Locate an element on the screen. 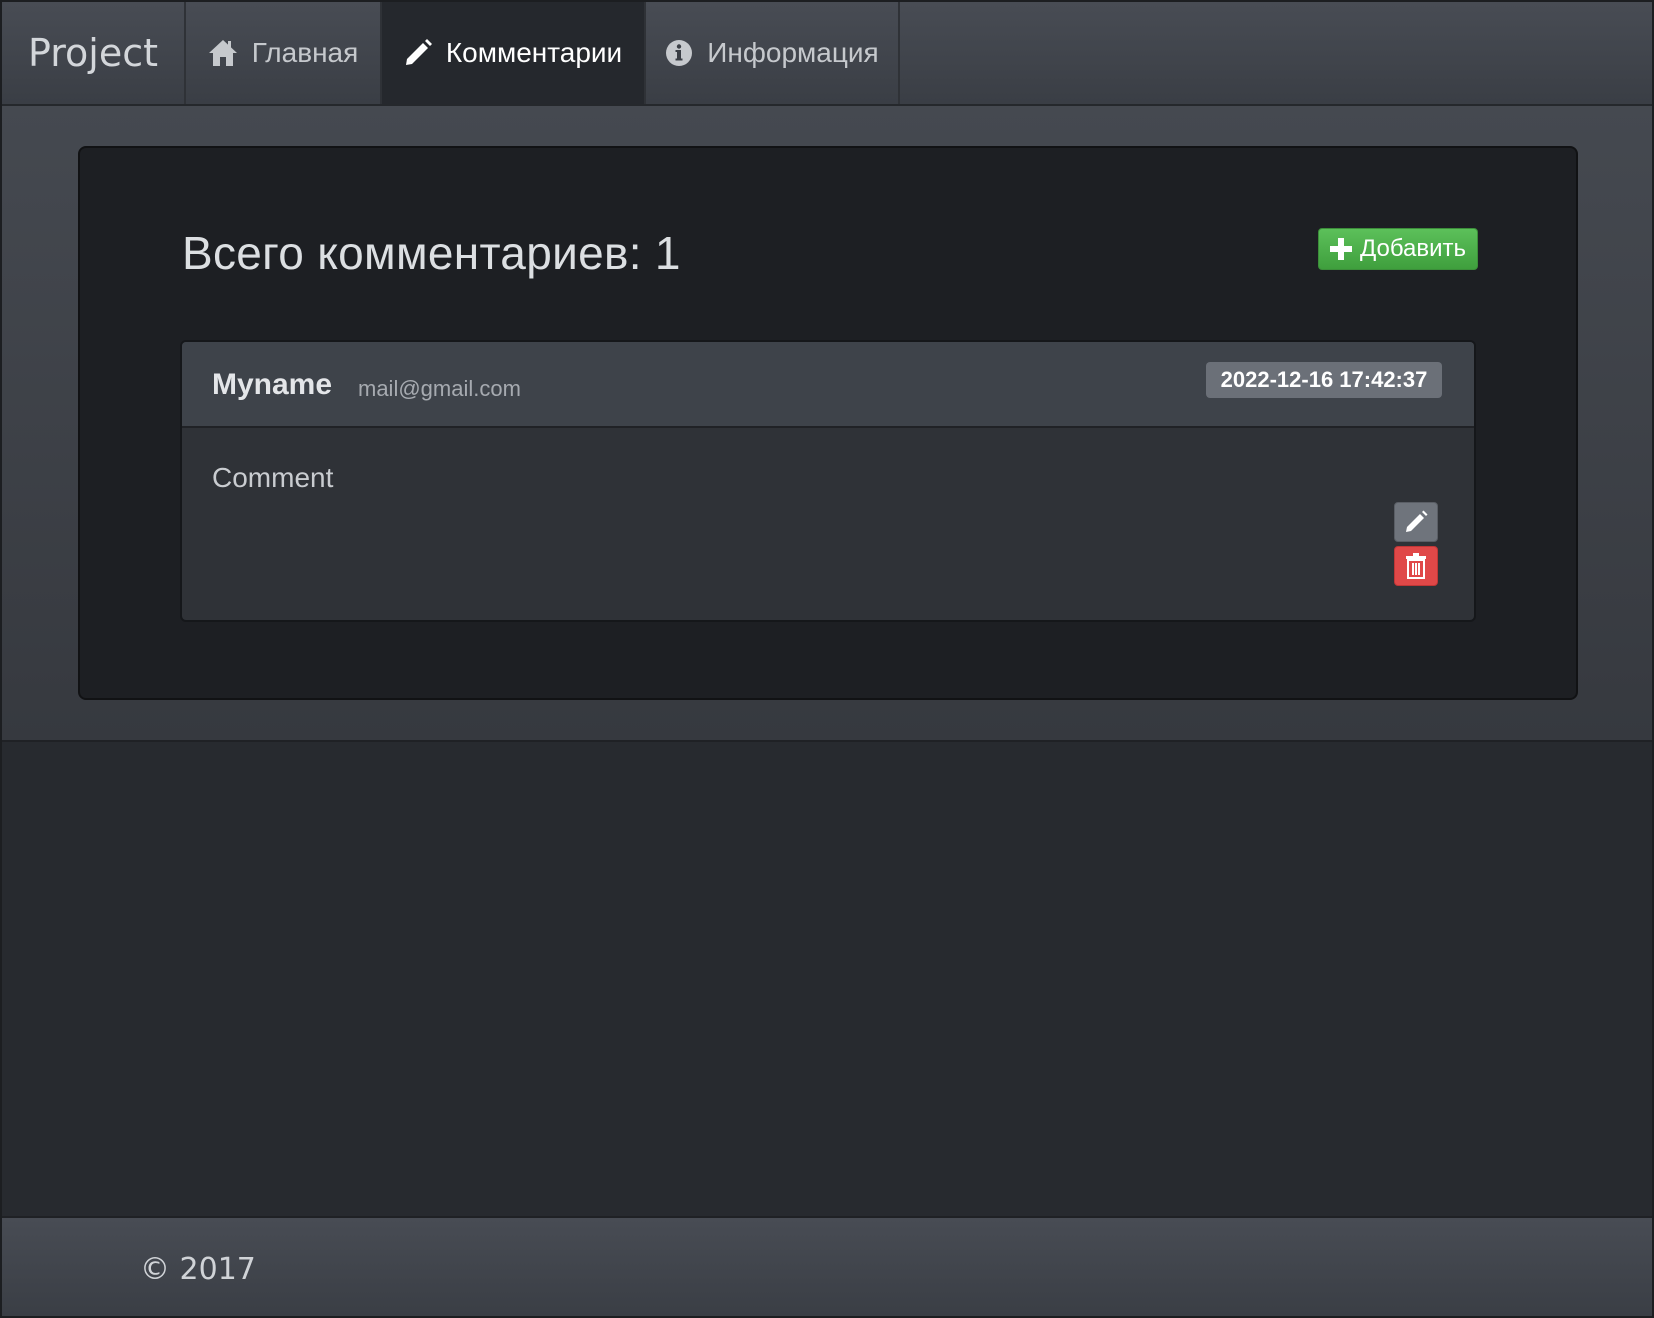 Image resolution: width=1654 pixels, height=1318 pixels. trash-icon is located at coordinates (1416, 566).